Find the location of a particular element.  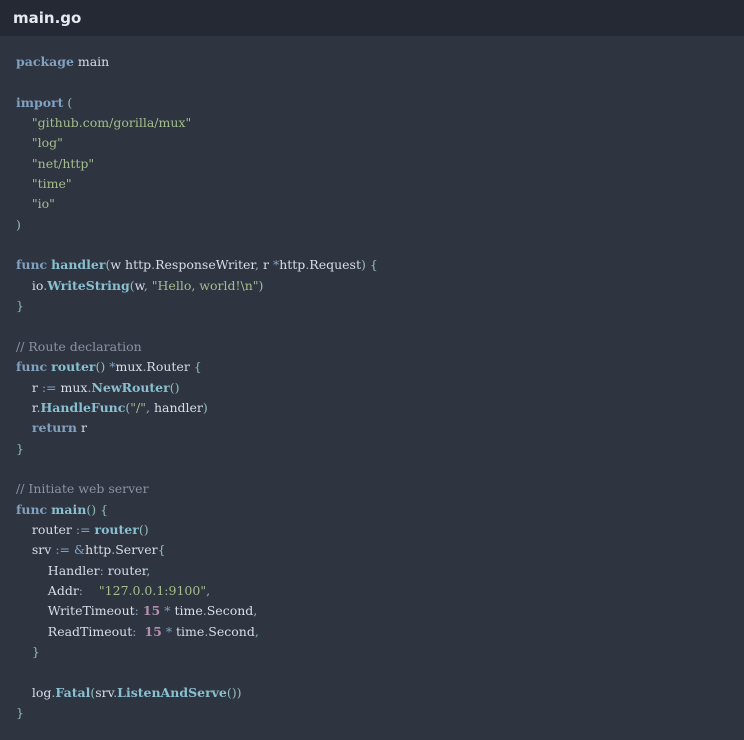

code-line: r.HandleFunc("/", handler) is located at coordinates (380, 408).